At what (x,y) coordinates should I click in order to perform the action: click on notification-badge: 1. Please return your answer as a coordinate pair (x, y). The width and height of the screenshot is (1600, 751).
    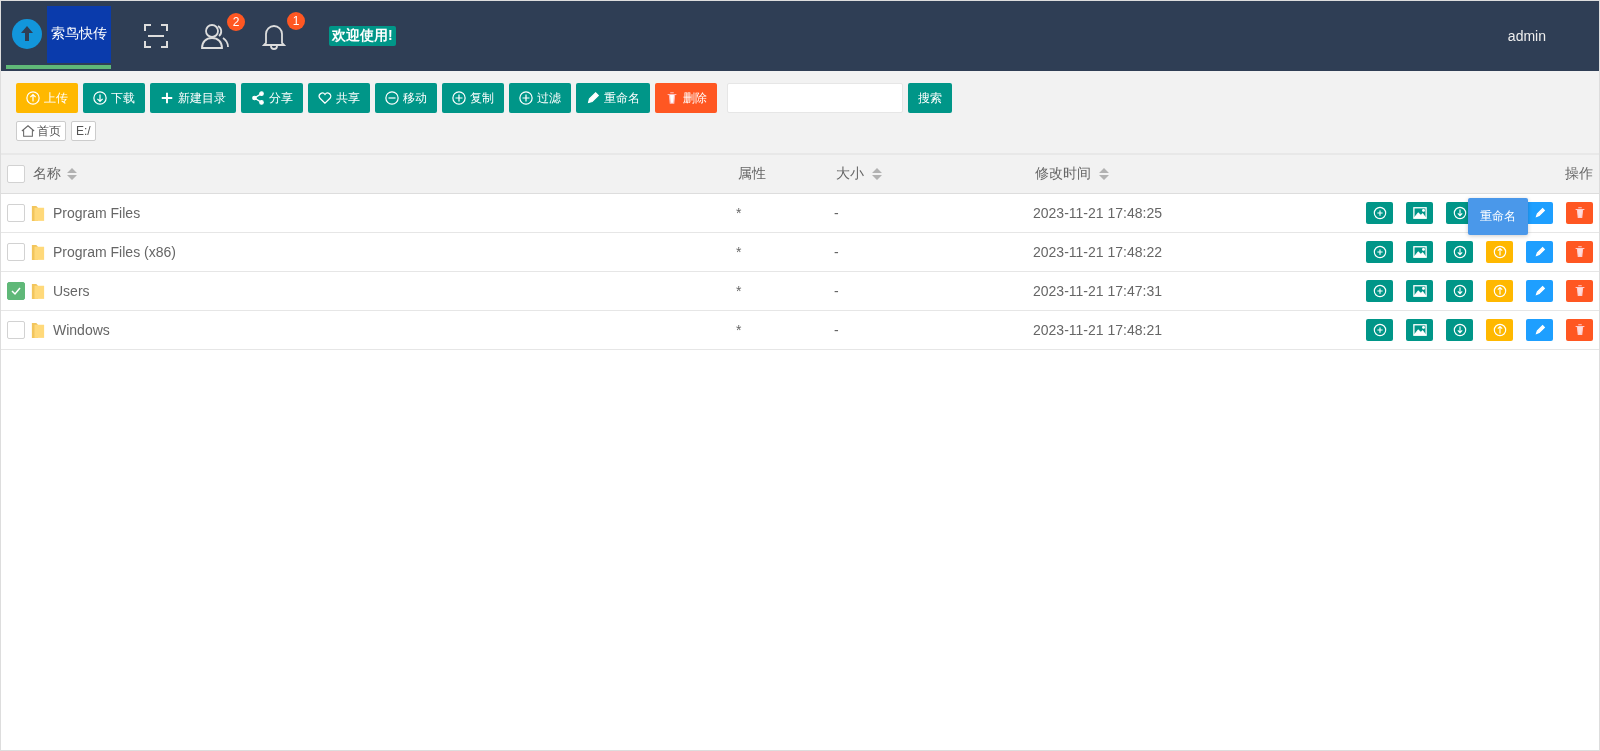
    Looking at the image, I should click on (296, 21).